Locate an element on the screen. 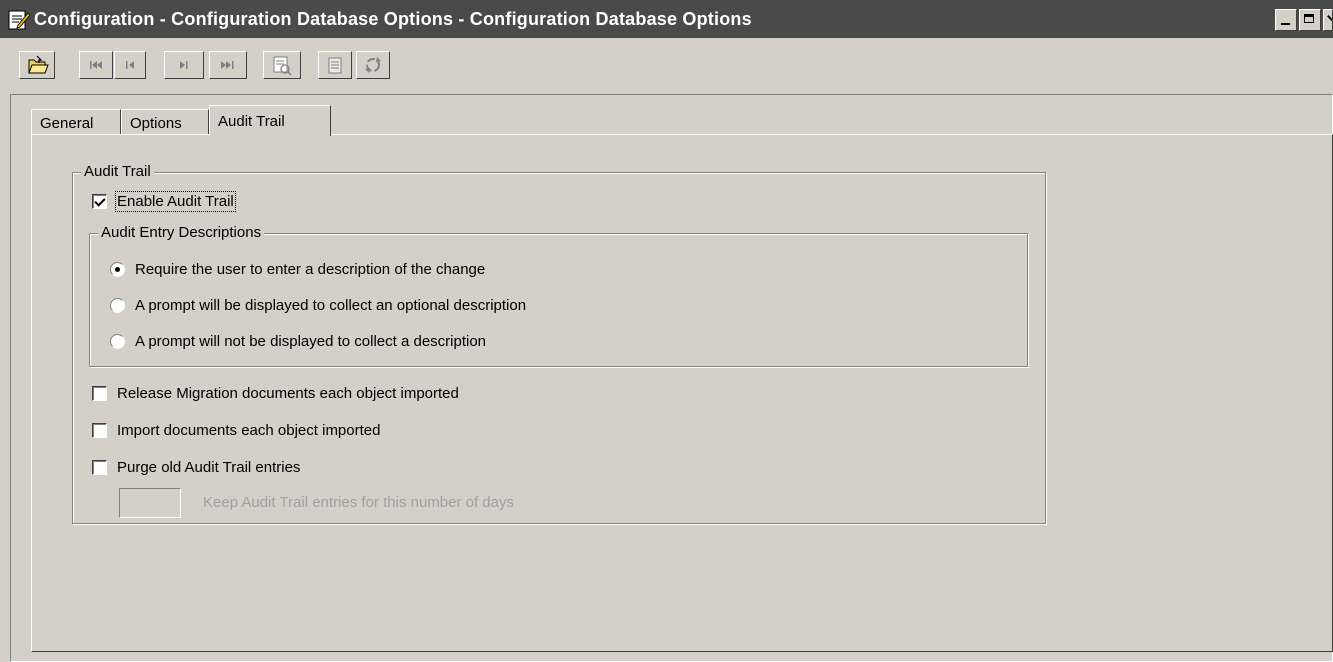 This screenshot has width=1333, height=662. previous-record-button is located at coordinates (130, 65).